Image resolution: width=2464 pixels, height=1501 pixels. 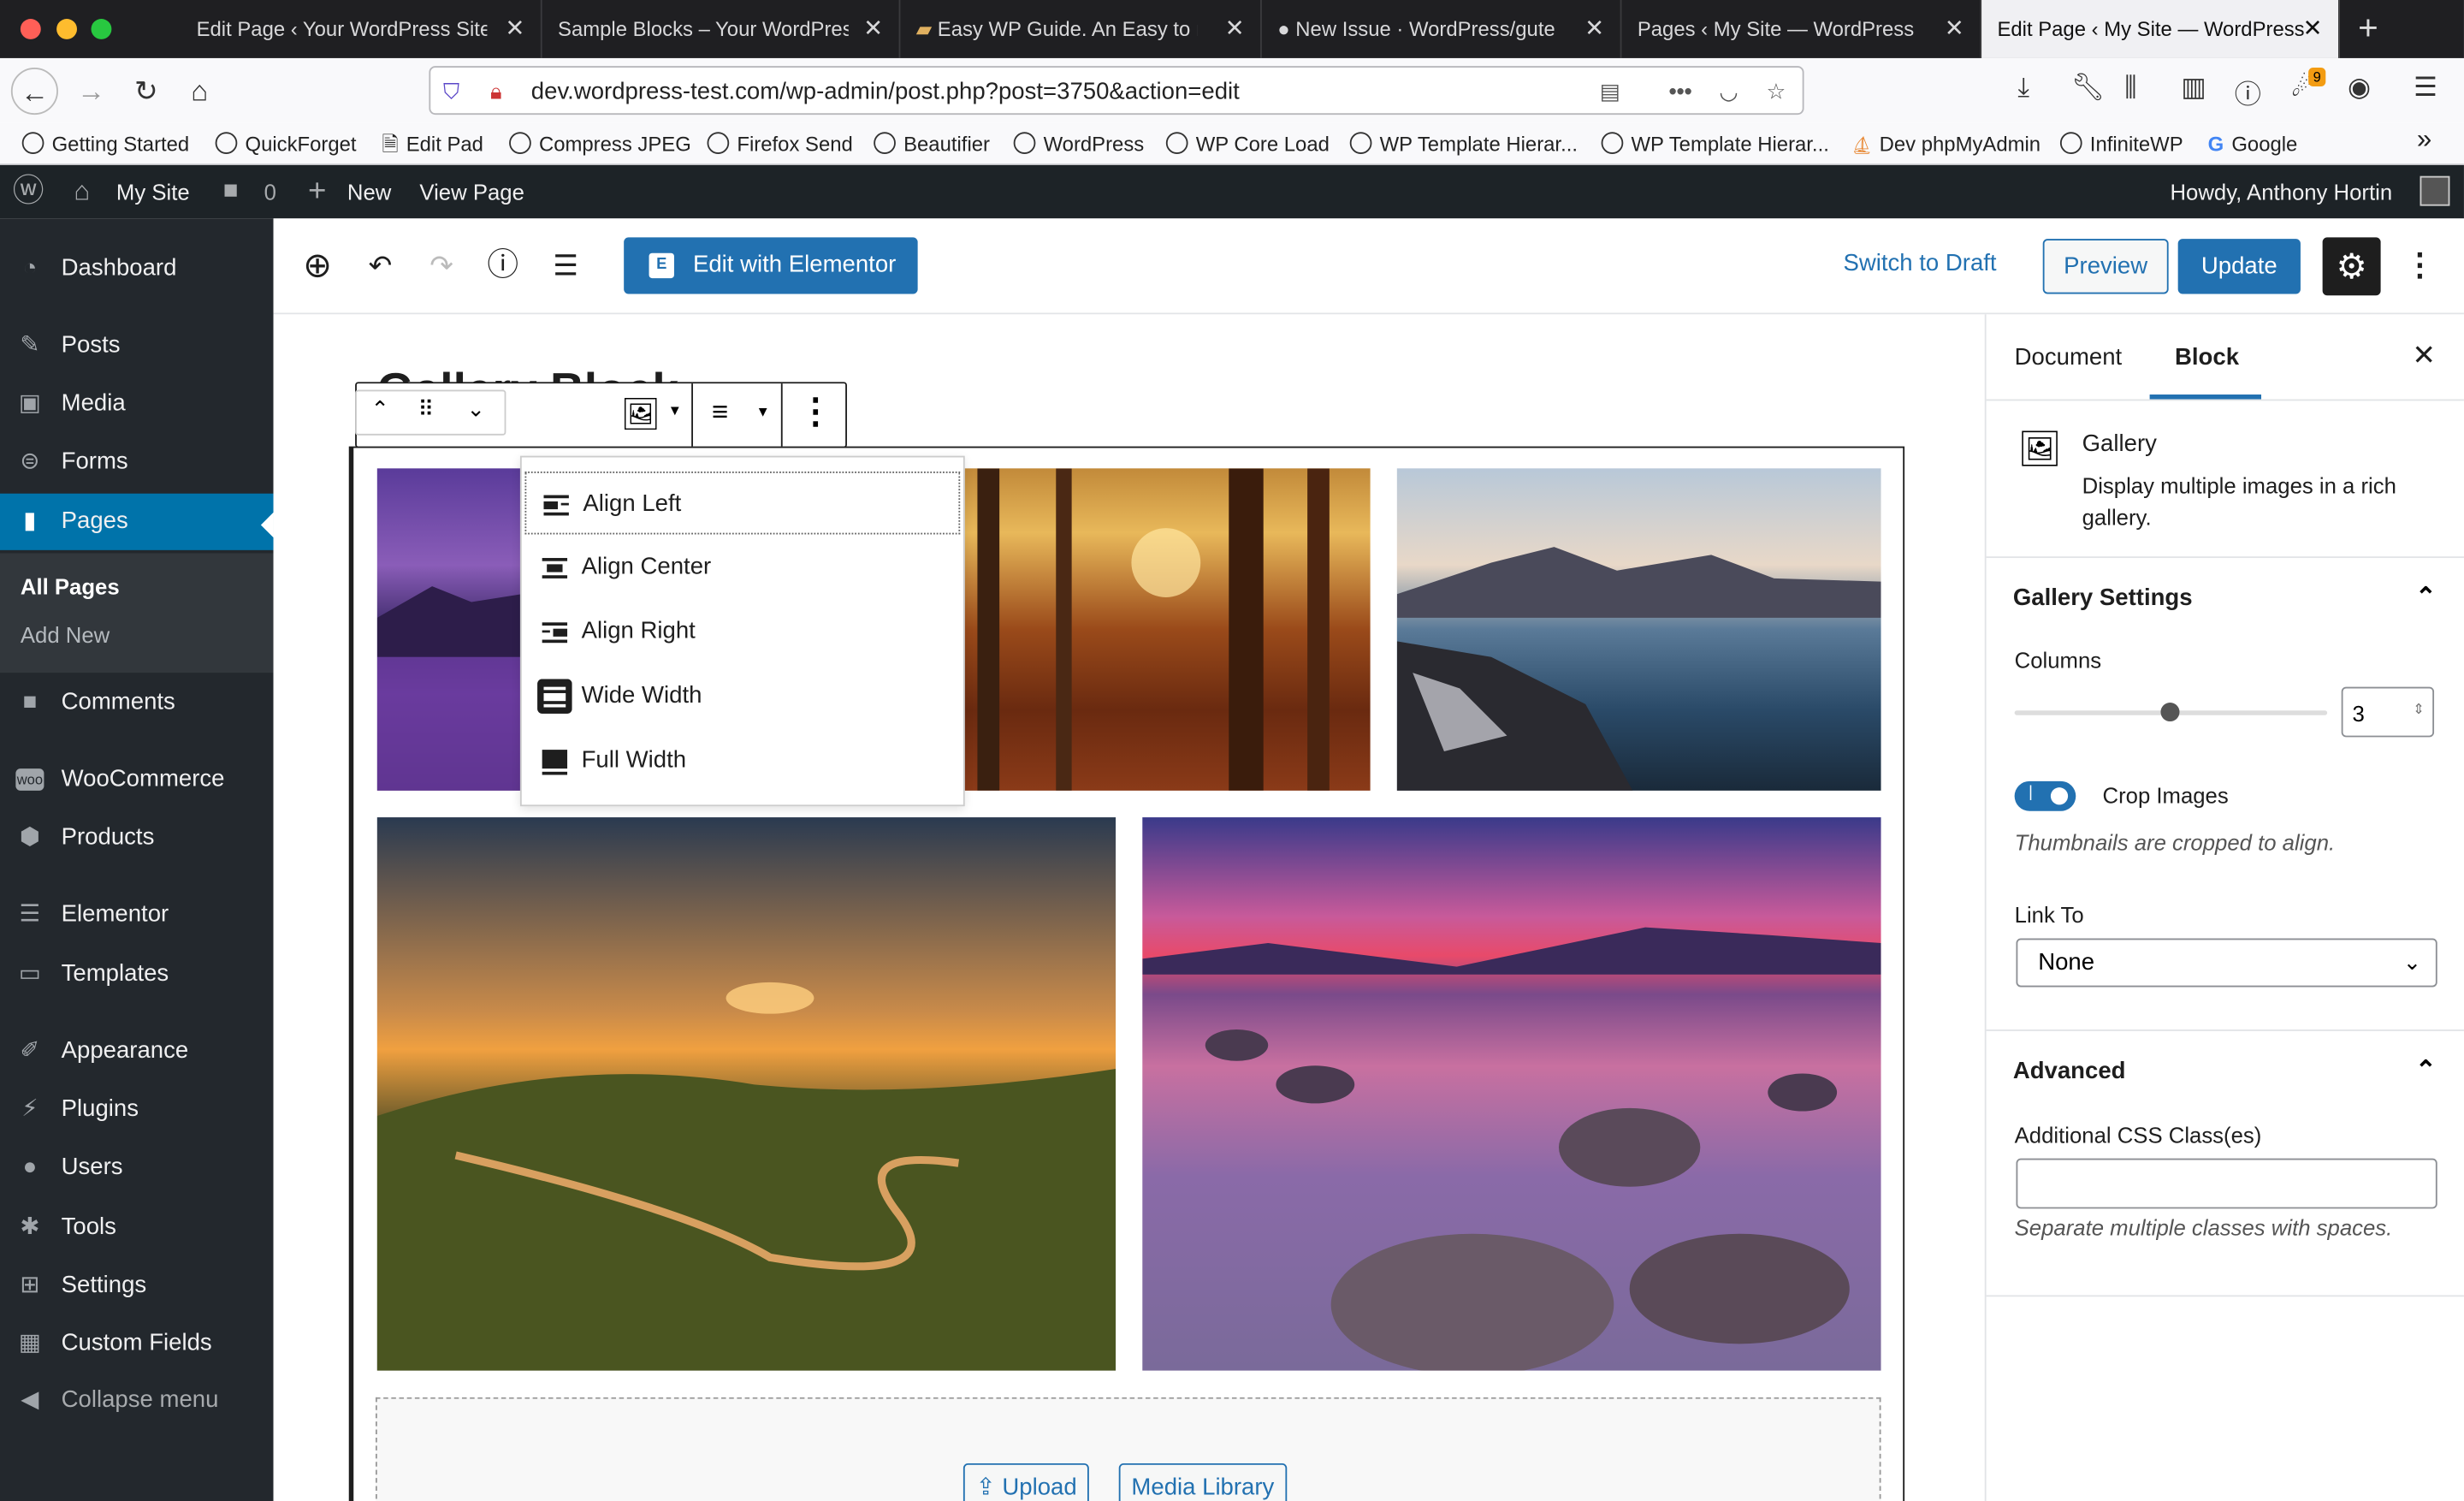 What do you see at coordinates (82, 192) in the screenshot?
I see `home-icon: ⌂` at bounding box center [82, 192].